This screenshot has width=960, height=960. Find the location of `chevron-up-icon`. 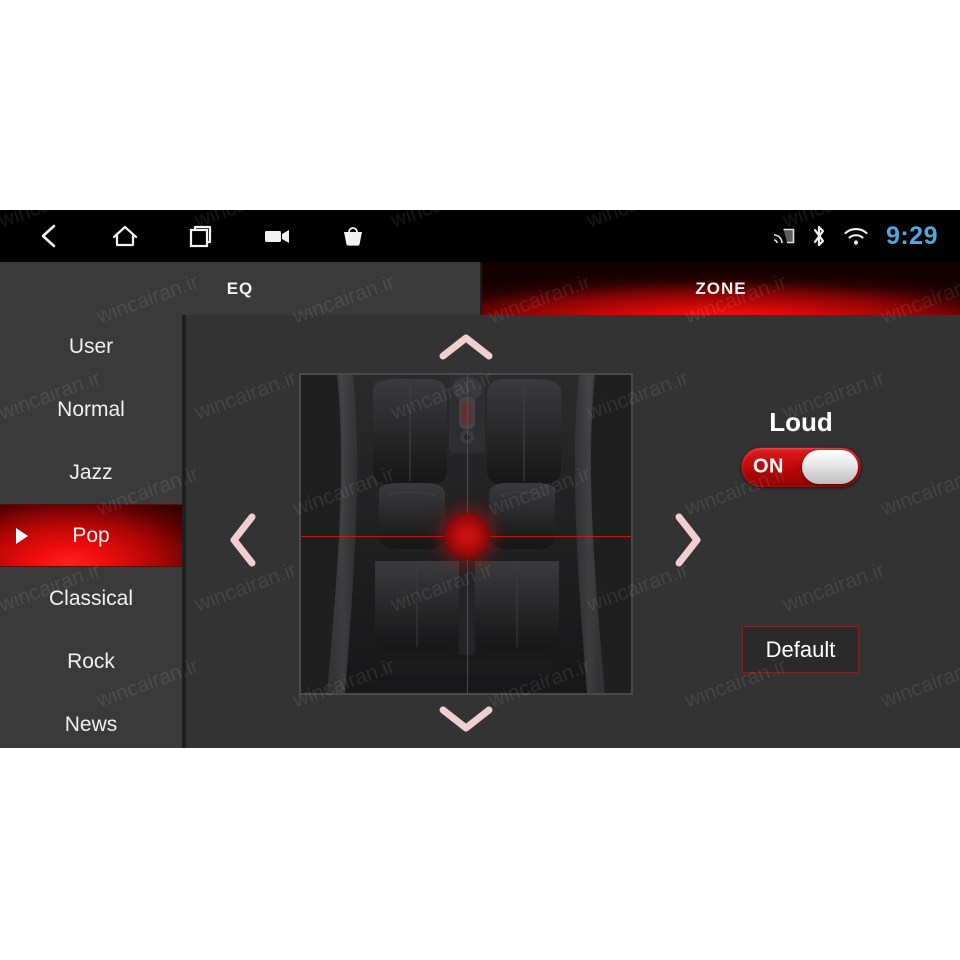

chevron-up-icon is located at coordinates (466, 347).